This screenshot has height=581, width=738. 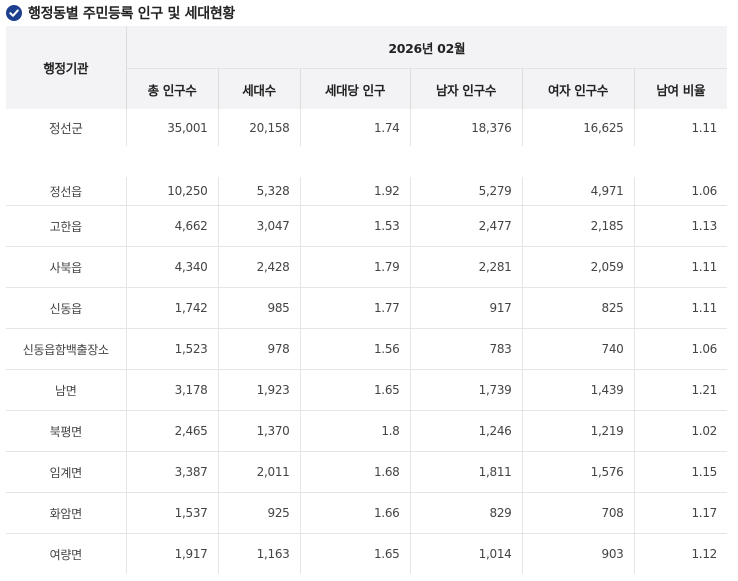 What do you see at coordinates (465, 472) in the screenshot?
I see `cell-male-population: 1,811` at bounding box center [465, 472].